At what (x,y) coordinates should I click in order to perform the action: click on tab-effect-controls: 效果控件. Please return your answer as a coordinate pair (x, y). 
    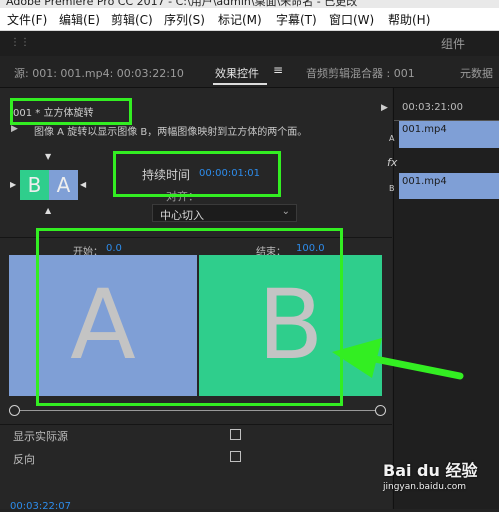
    Looking at the image, I should click on (237, 73).